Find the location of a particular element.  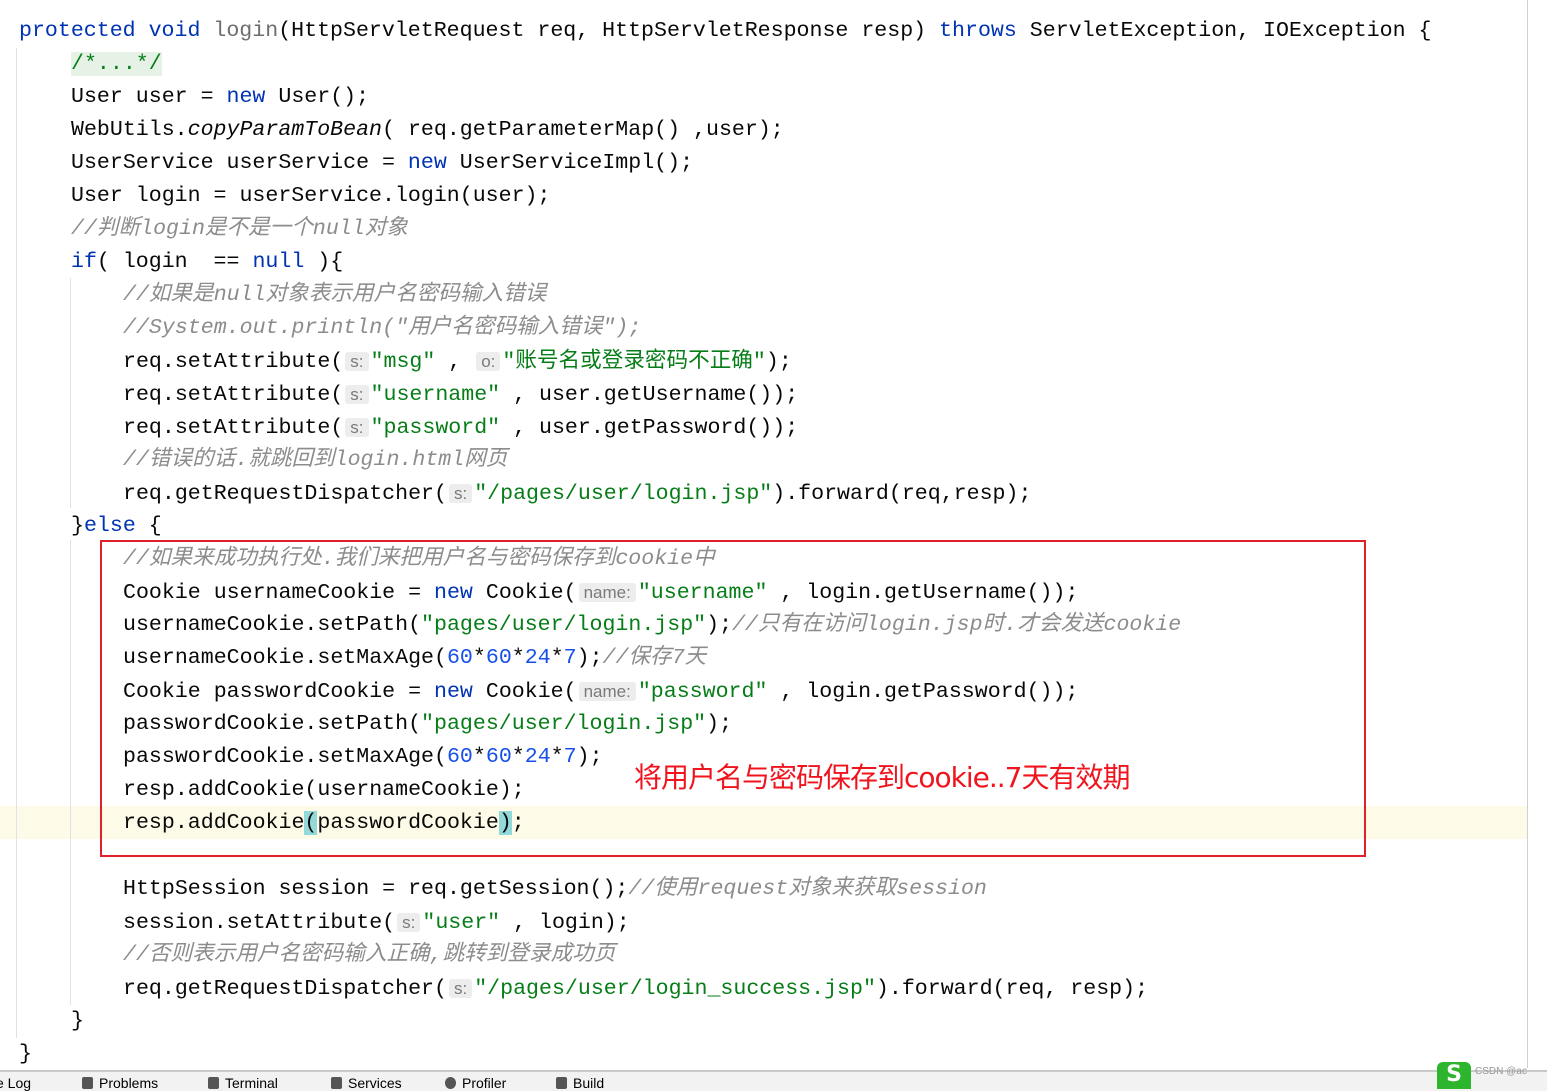

code-token: "username" is located at coordinates (435, 395).